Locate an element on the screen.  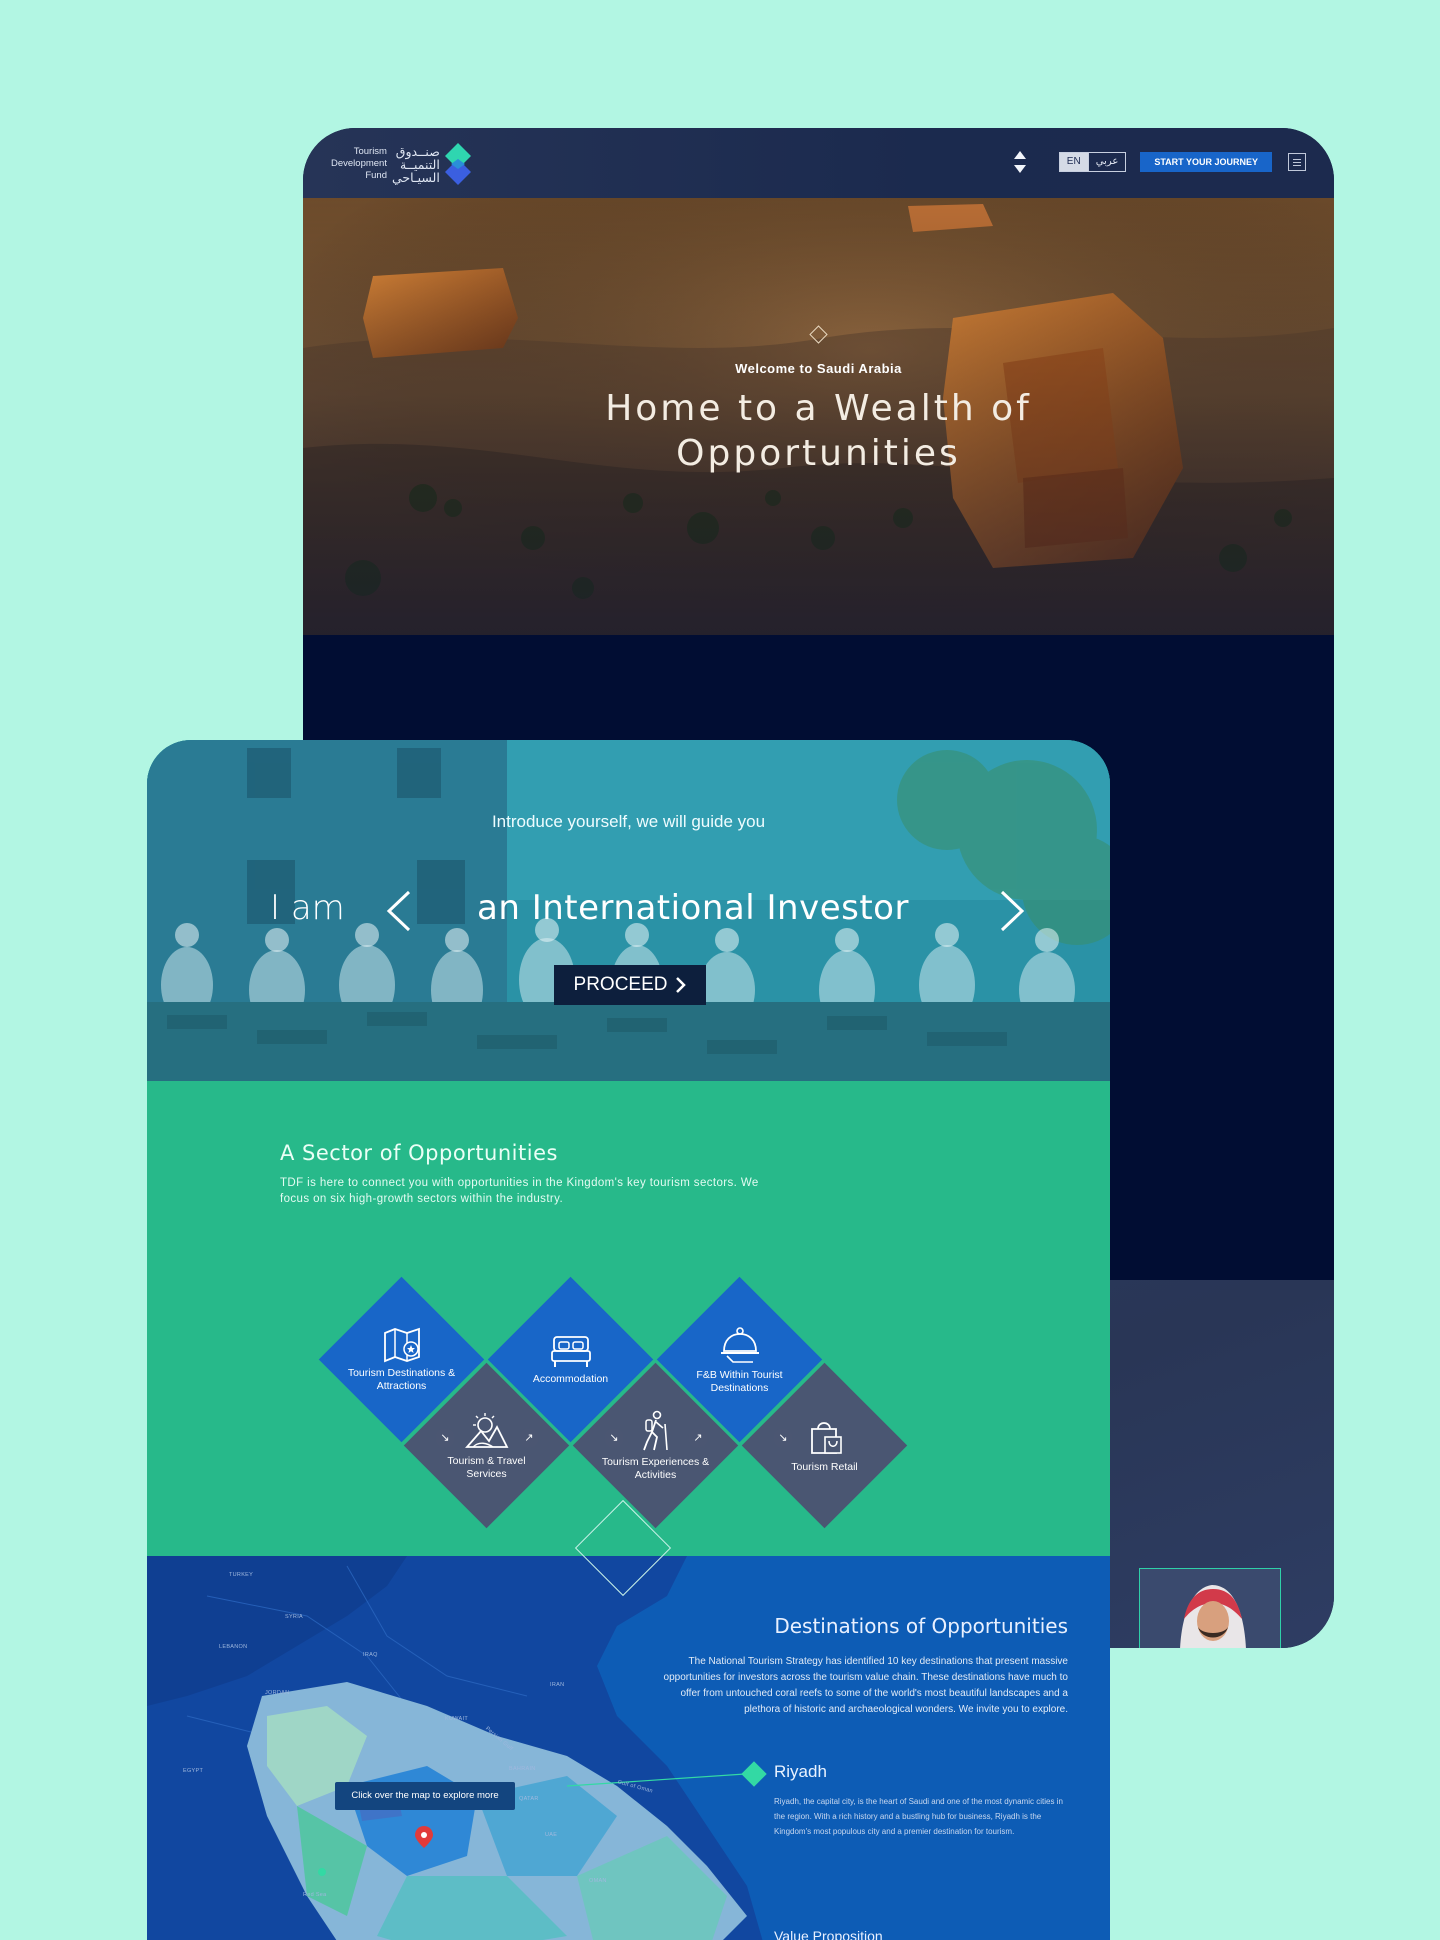
map-country-label: EGYPT is located at coordinates (193, 1771).